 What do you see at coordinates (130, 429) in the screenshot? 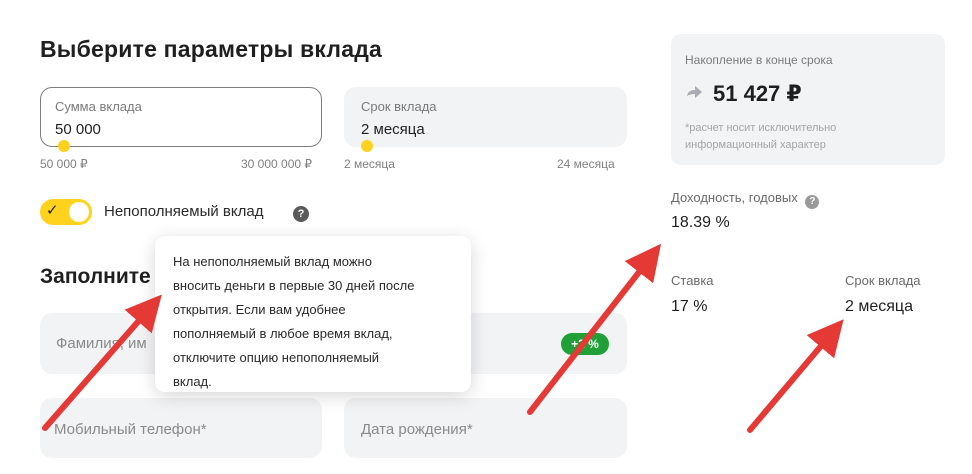
I see `phone-placeholder: Мобильный телефон*` at bounding box center [130, 429].